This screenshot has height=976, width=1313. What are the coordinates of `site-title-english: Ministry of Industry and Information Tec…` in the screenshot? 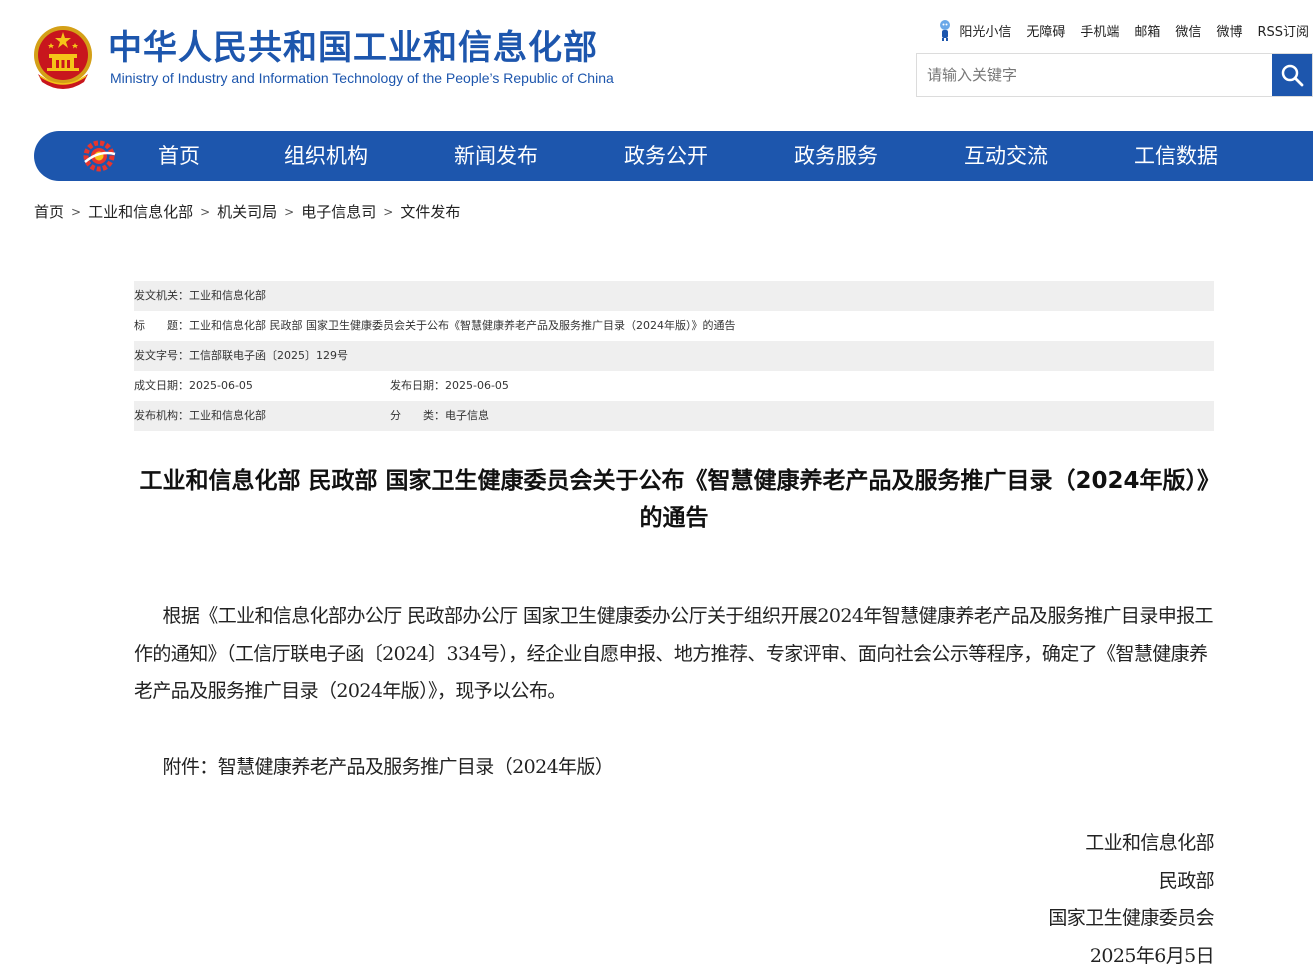 It's located at (362, 78).